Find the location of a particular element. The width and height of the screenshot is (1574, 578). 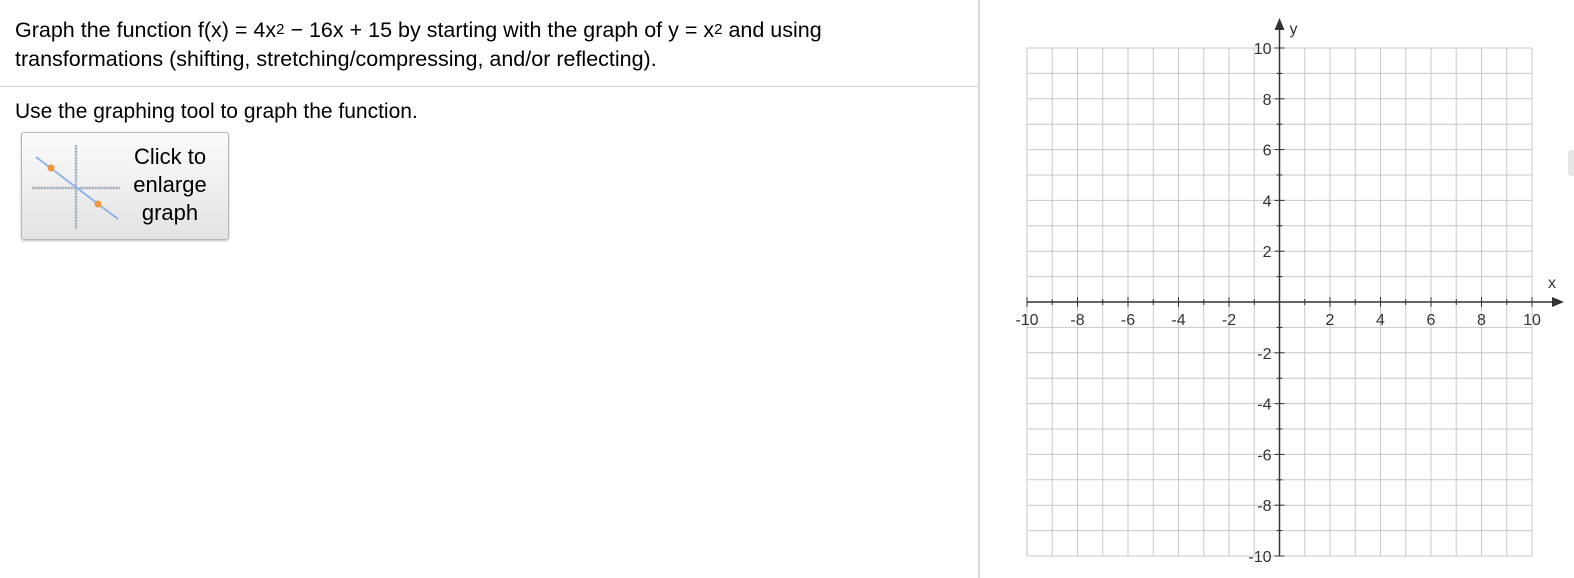

enlarge-graph-button: Click to enlarge graph is located at coordinates (125, 186).